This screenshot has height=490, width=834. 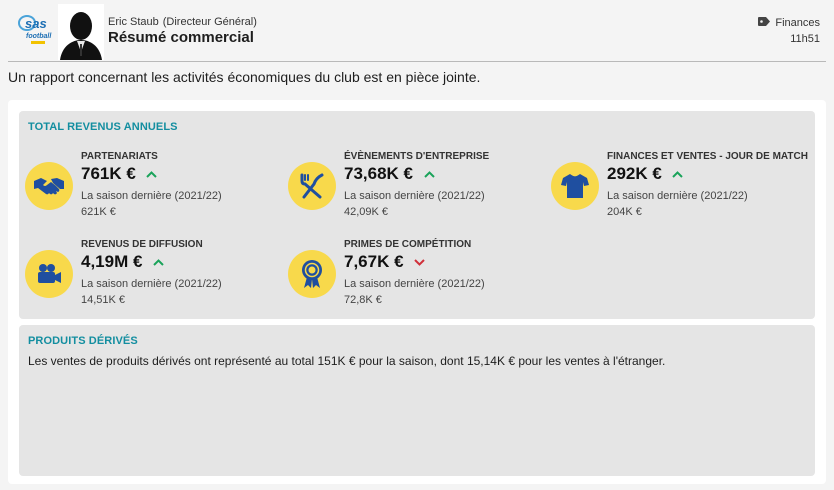 What do you see at coordinates (133, 22) in the screenshot?
I see `sender-name: Eric Staub` at bounding box center [133, 22].